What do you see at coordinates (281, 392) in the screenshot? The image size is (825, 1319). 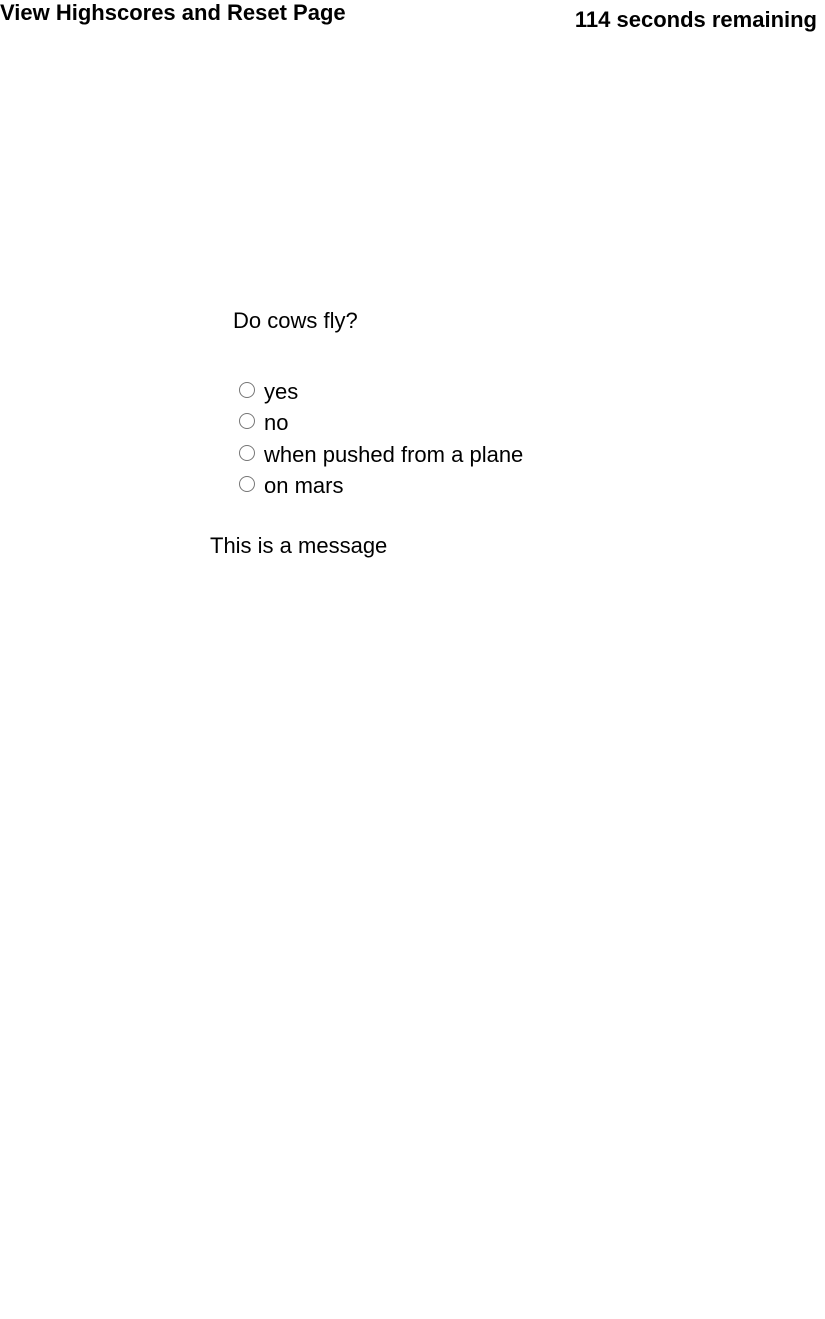 I see `answer-label: yes` at bounding box center [281, 392].